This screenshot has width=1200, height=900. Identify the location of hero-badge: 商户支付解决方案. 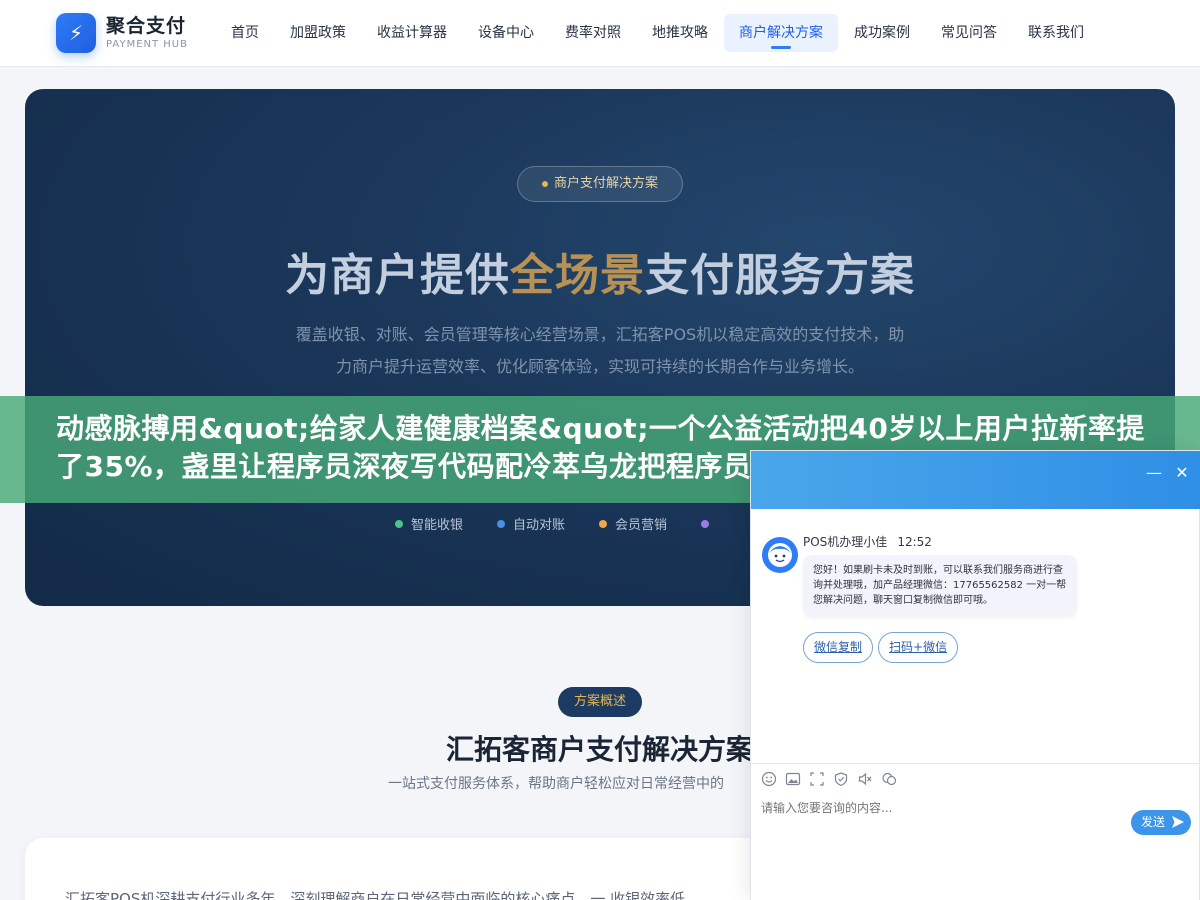
(600, 184).